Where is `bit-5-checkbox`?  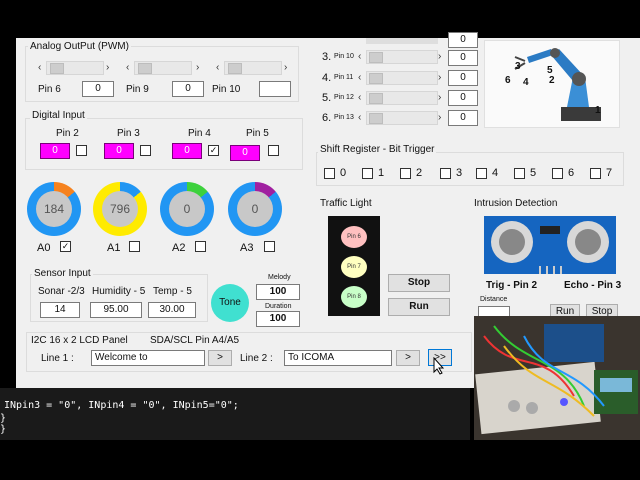 bit-5-checkbox is located at coordinates (519, 173).